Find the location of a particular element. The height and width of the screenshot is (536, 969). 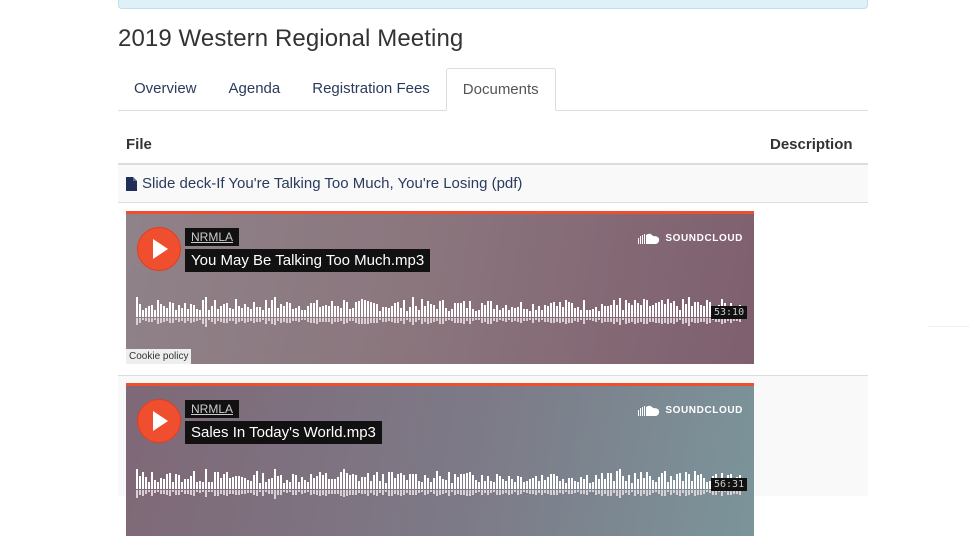

cookie-policy-link: Cookie policy is located at coordinates (159, 356).